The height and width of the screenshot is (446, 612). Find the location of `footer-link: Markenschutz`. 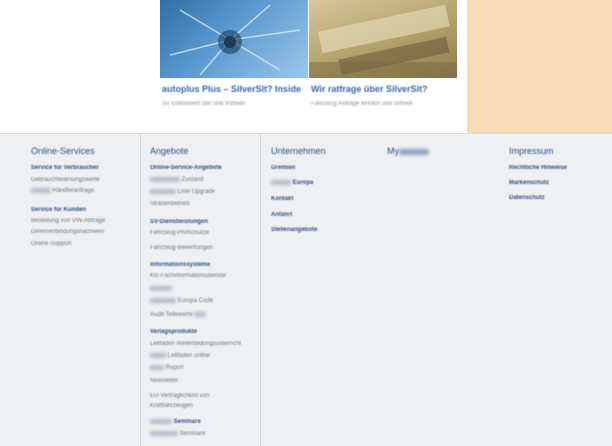

footer-link: Markenschutz is located at coordinates (529, 183).